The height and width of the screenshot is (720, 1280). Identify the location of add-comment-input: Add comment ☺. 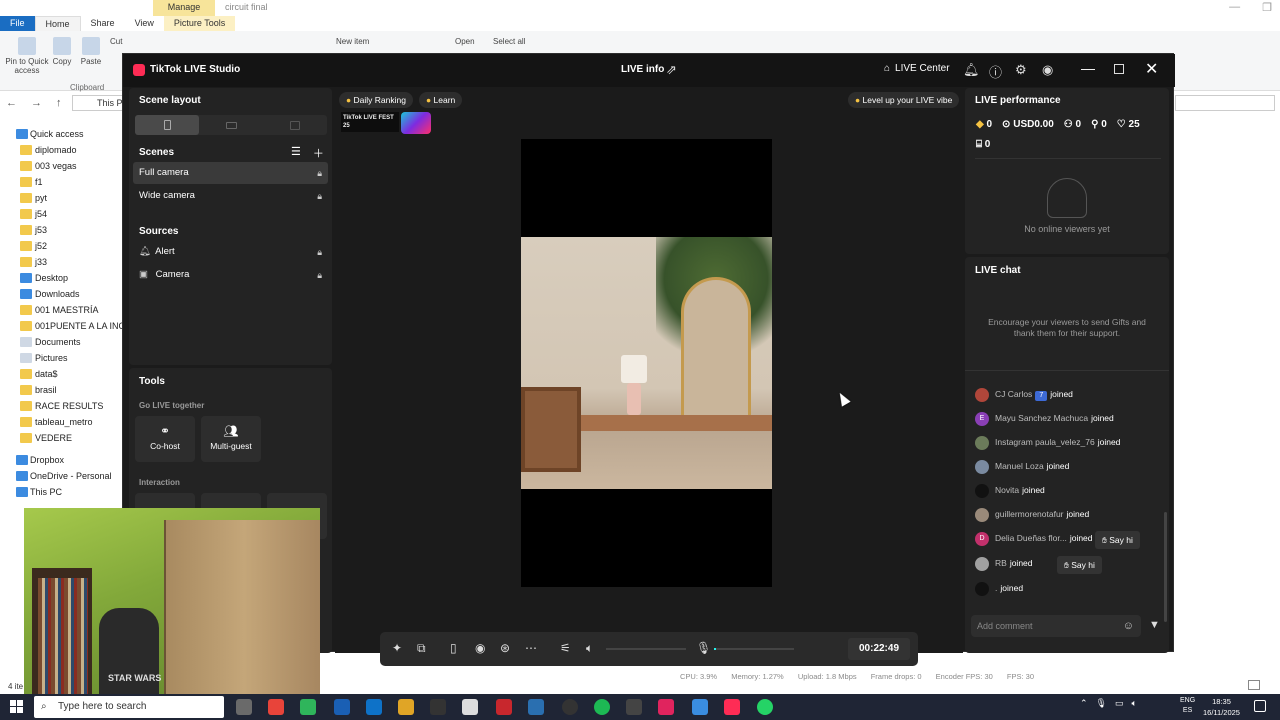
(1056, 626).